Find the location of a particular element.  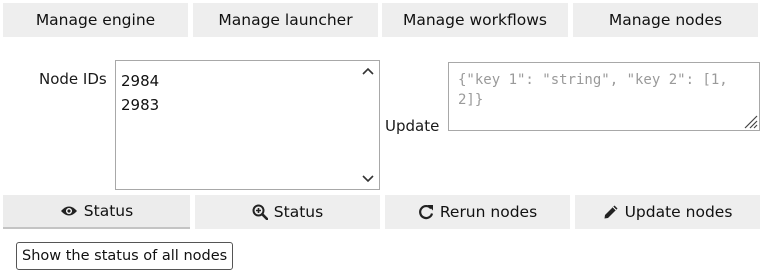

chevron-down-icon is located at coordinates (368, 179).